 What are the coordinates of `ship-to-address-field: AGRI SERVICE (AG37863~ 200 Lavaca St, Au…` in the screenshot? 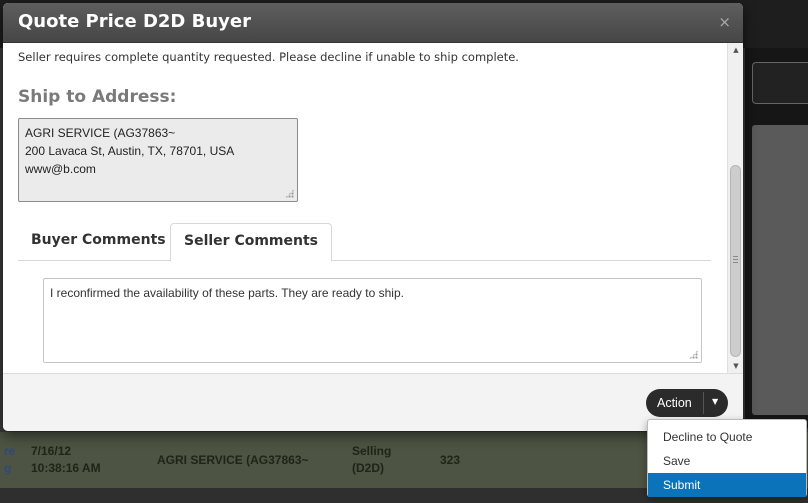 It's located at (158, 160).